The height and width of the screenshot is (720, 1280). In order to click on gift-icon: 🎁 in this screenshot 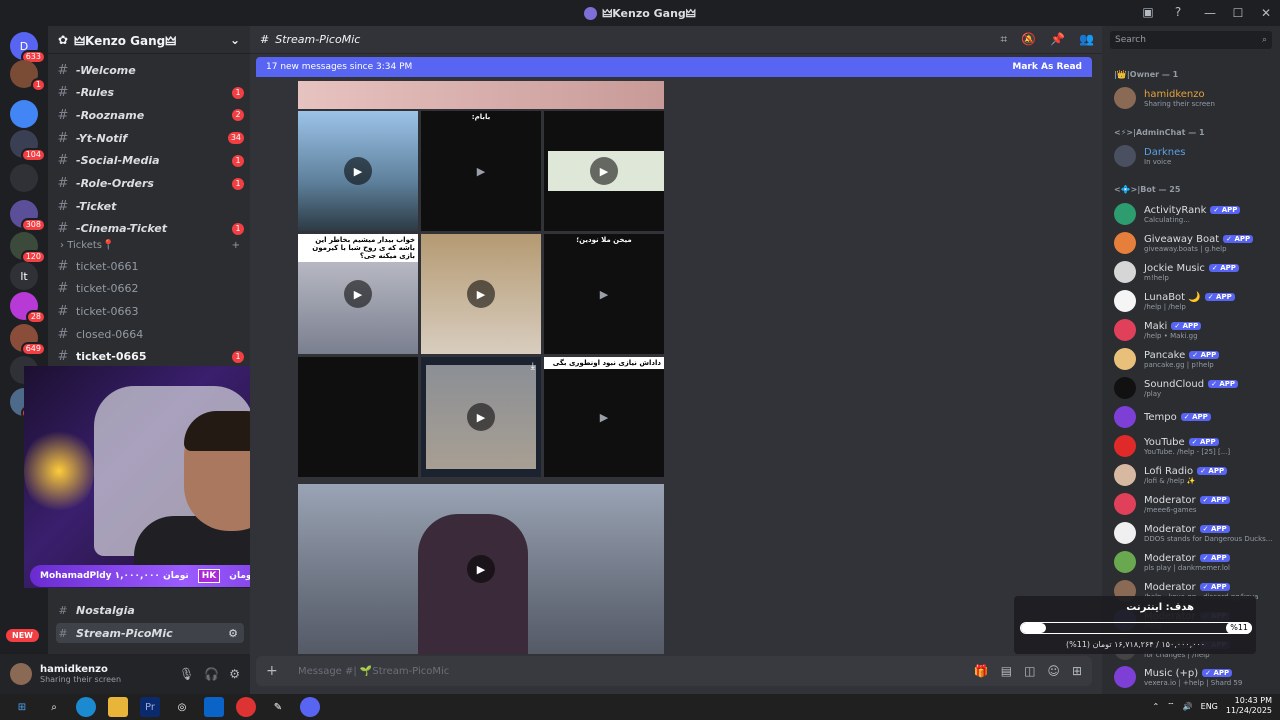, I will do `click(981, 671)`.